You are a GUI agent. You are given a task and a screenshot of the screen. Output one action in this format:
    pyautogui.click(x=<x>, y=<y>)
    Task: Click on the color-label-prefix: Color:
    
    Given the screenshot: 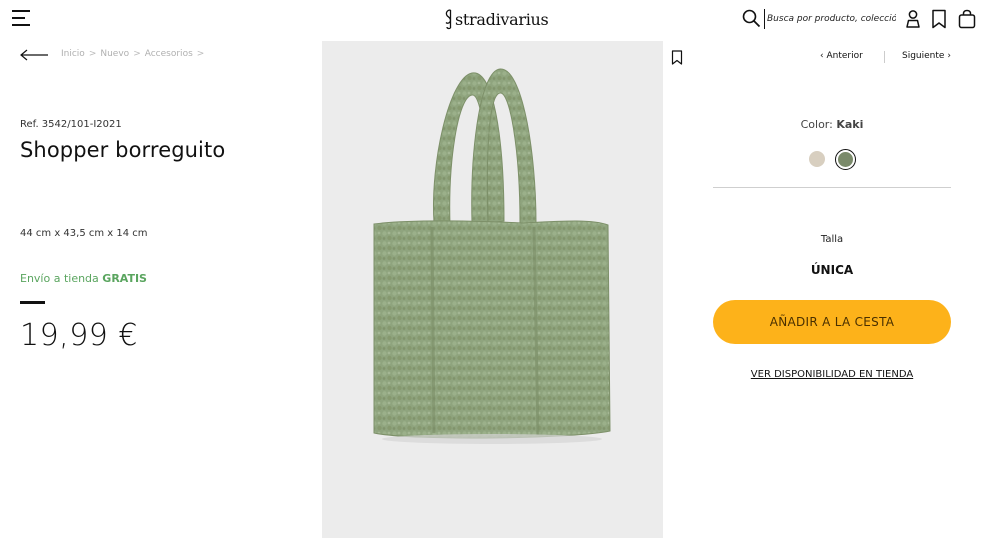 What is the action you would take?
    pyautogui.click(x=816, y=124)
    